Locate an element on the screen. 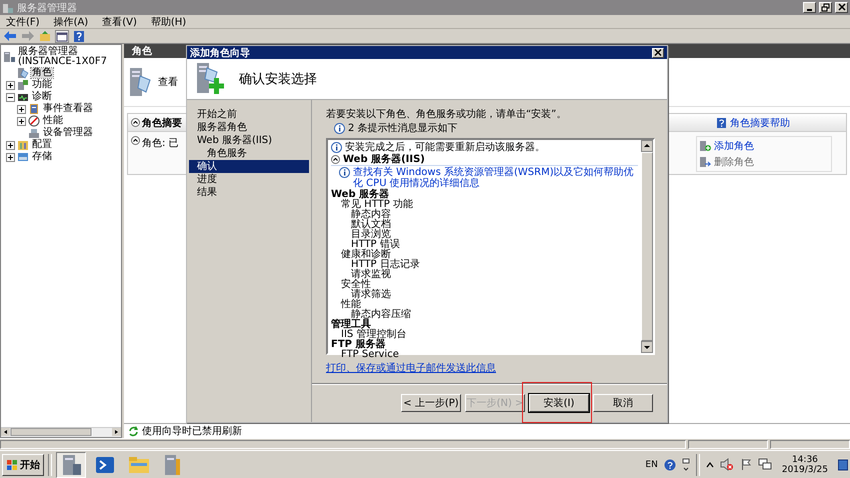 This screenshot has height=478, width=850. refresh-icon is located at coordinates (133, 431).